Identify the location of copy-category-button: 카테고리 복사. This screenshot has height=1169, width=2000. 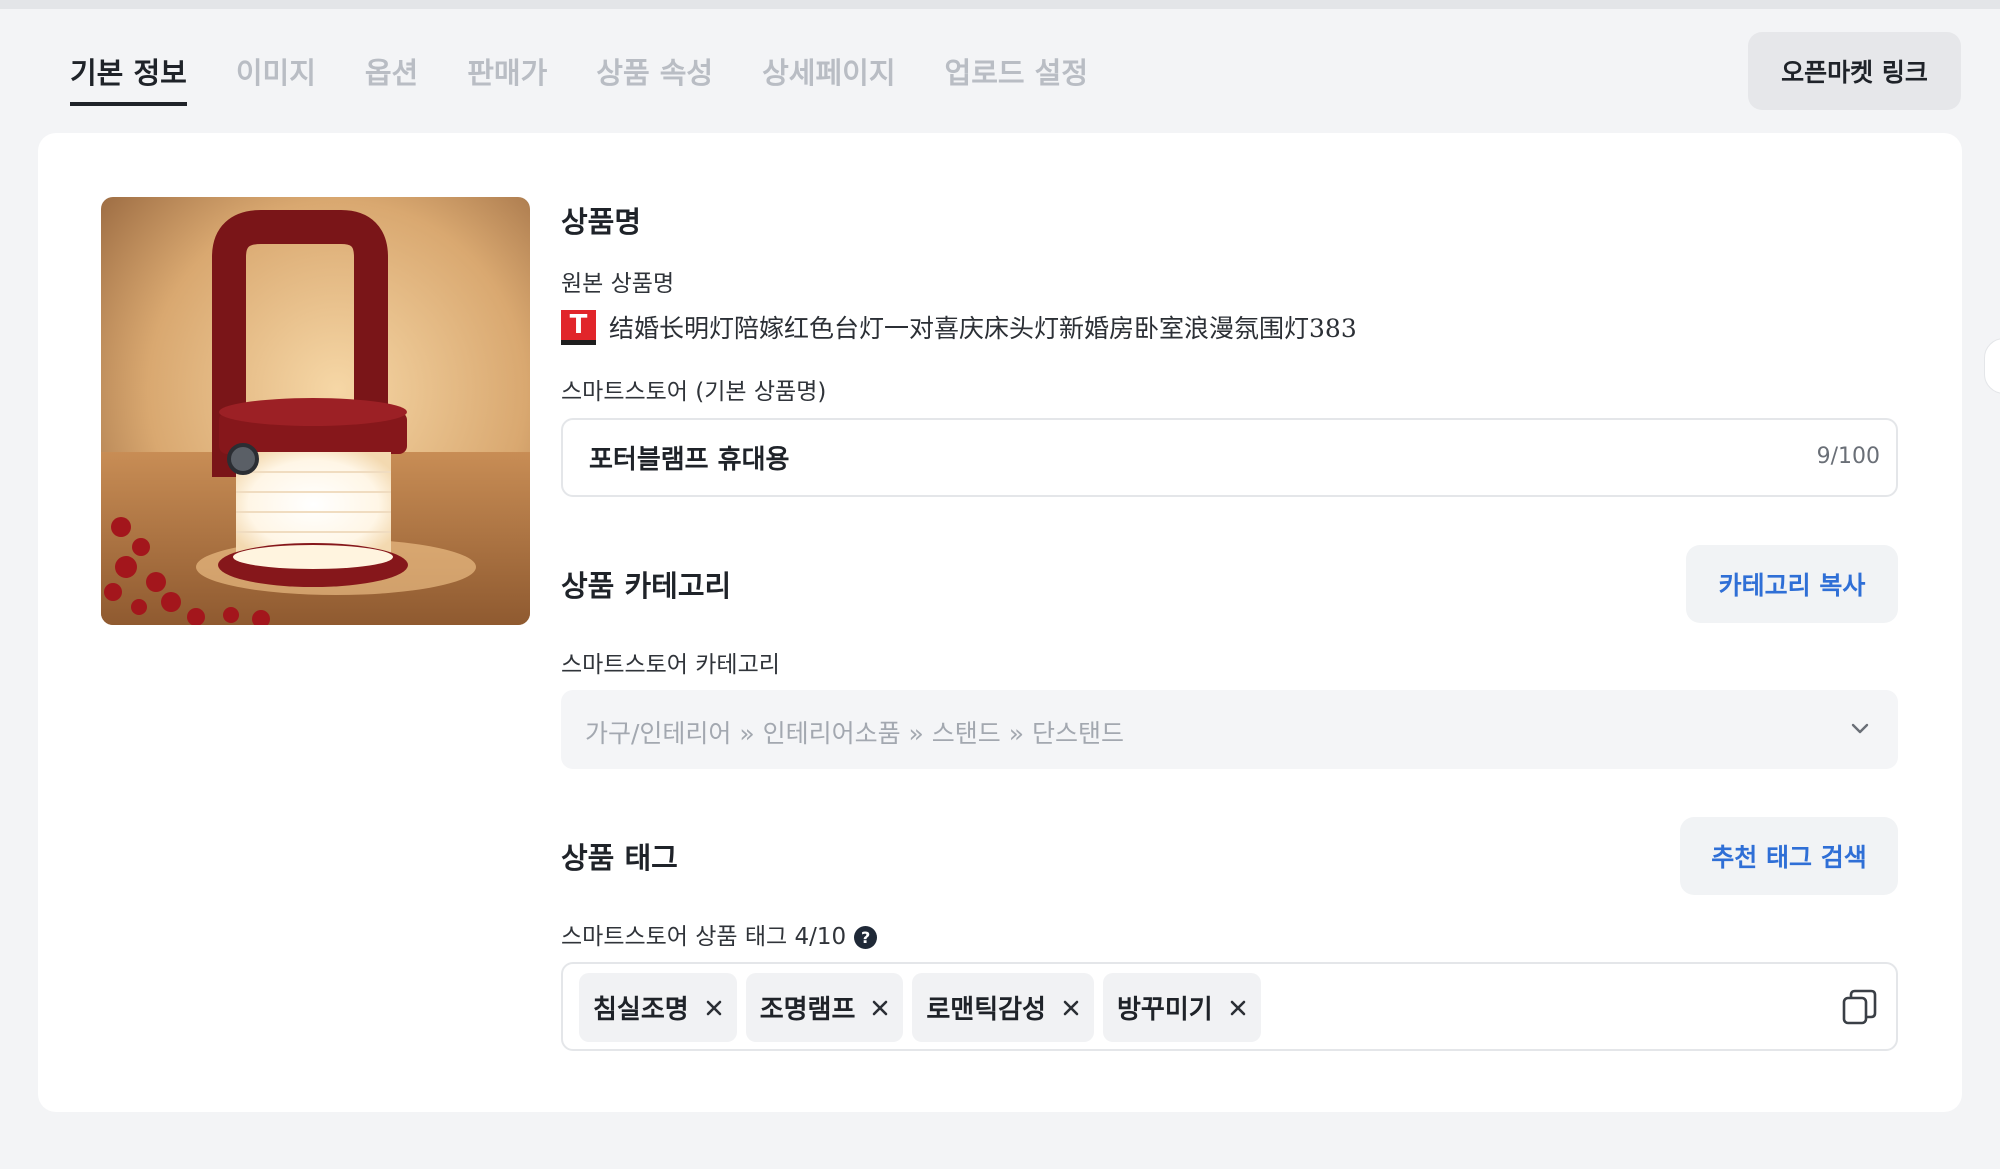
(1792, 584).